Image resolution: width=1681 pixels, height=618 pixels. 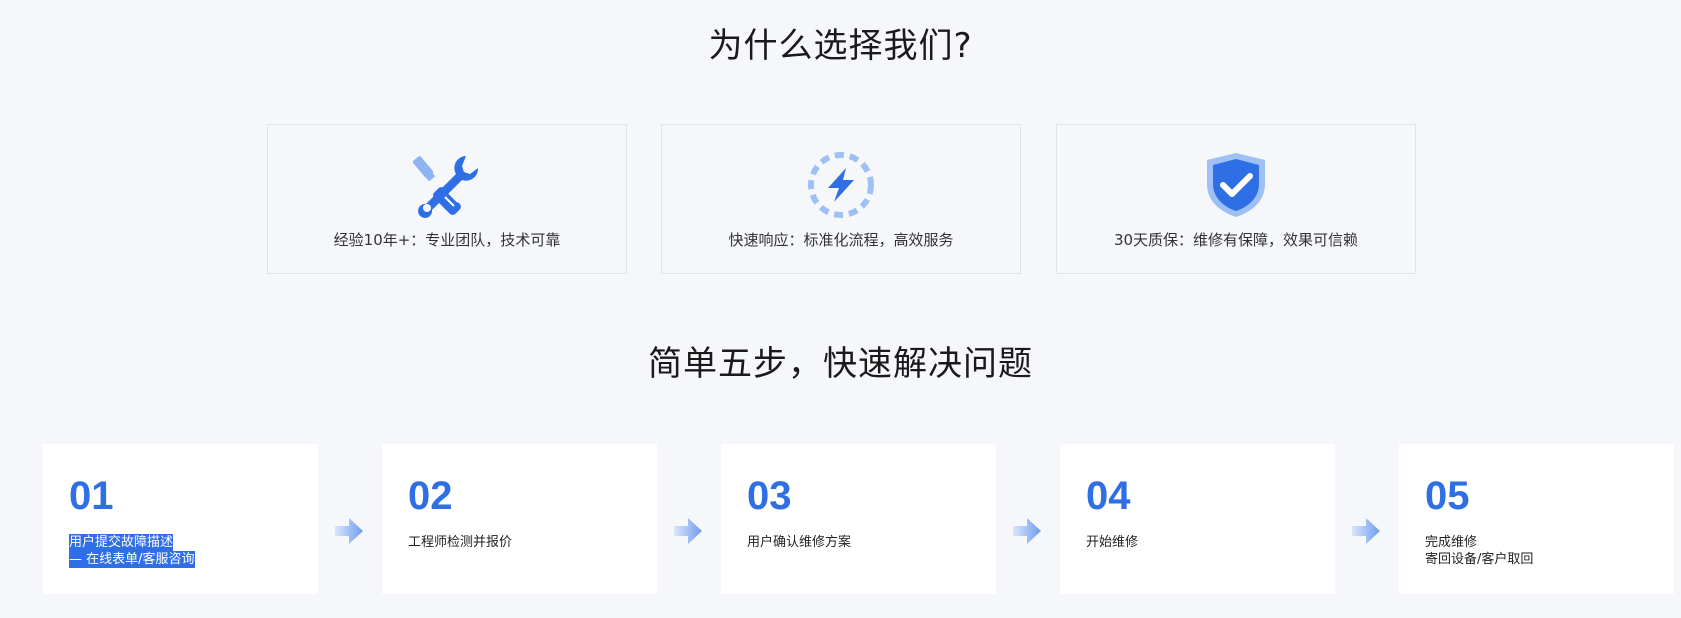 I want to click on lightning-icon, so click(x=841, y=185).